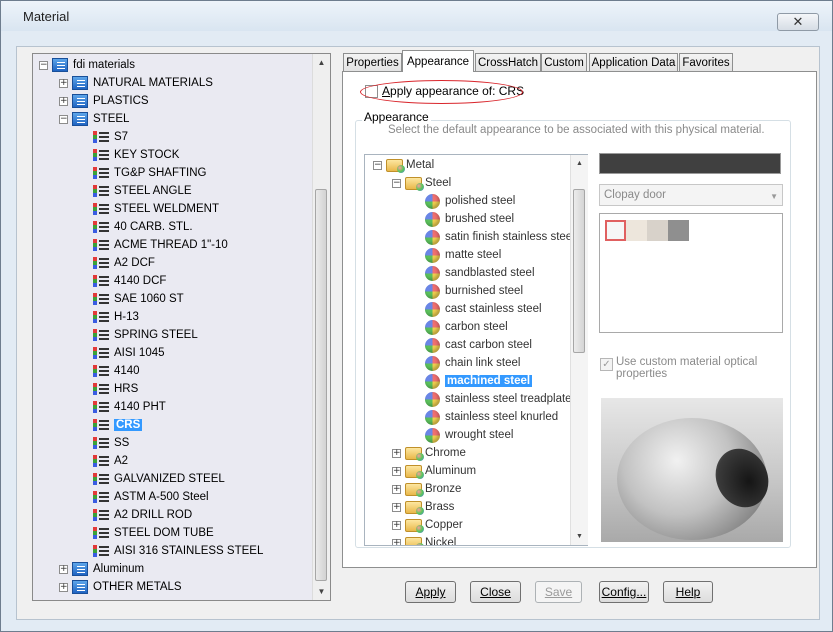 Image resolution: width=833 pixels, height=632 pixels. I want to click on appearance-item: polished steel, so click(470, 201).